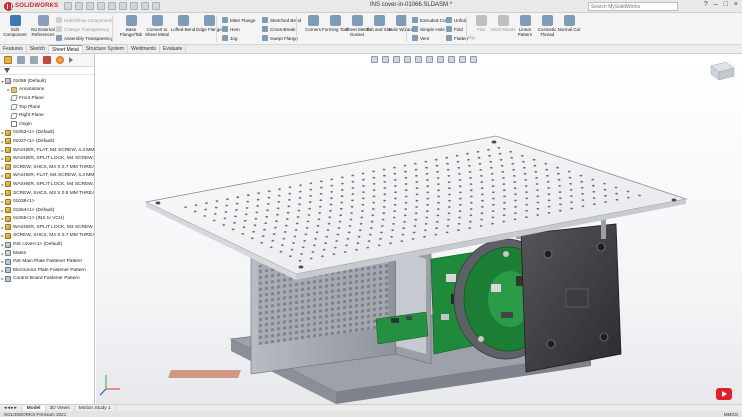  Describe the element at coordinates (34, 60) in the screenshot. I see `configuration-manager-icon` at that location.